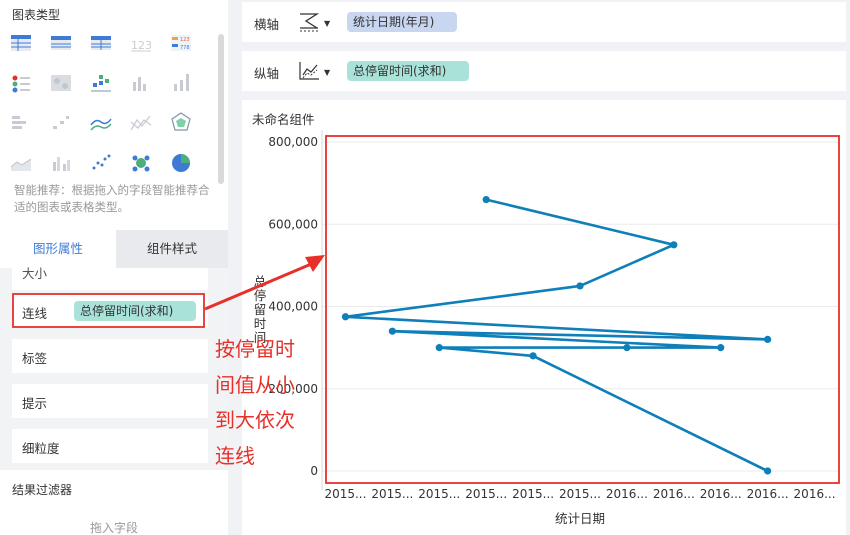 This screenshot has width=850, height=535. Describe the element at coordinates (283, 119) in the screenshot. I see `widget-title: 未命名组件` at that location.